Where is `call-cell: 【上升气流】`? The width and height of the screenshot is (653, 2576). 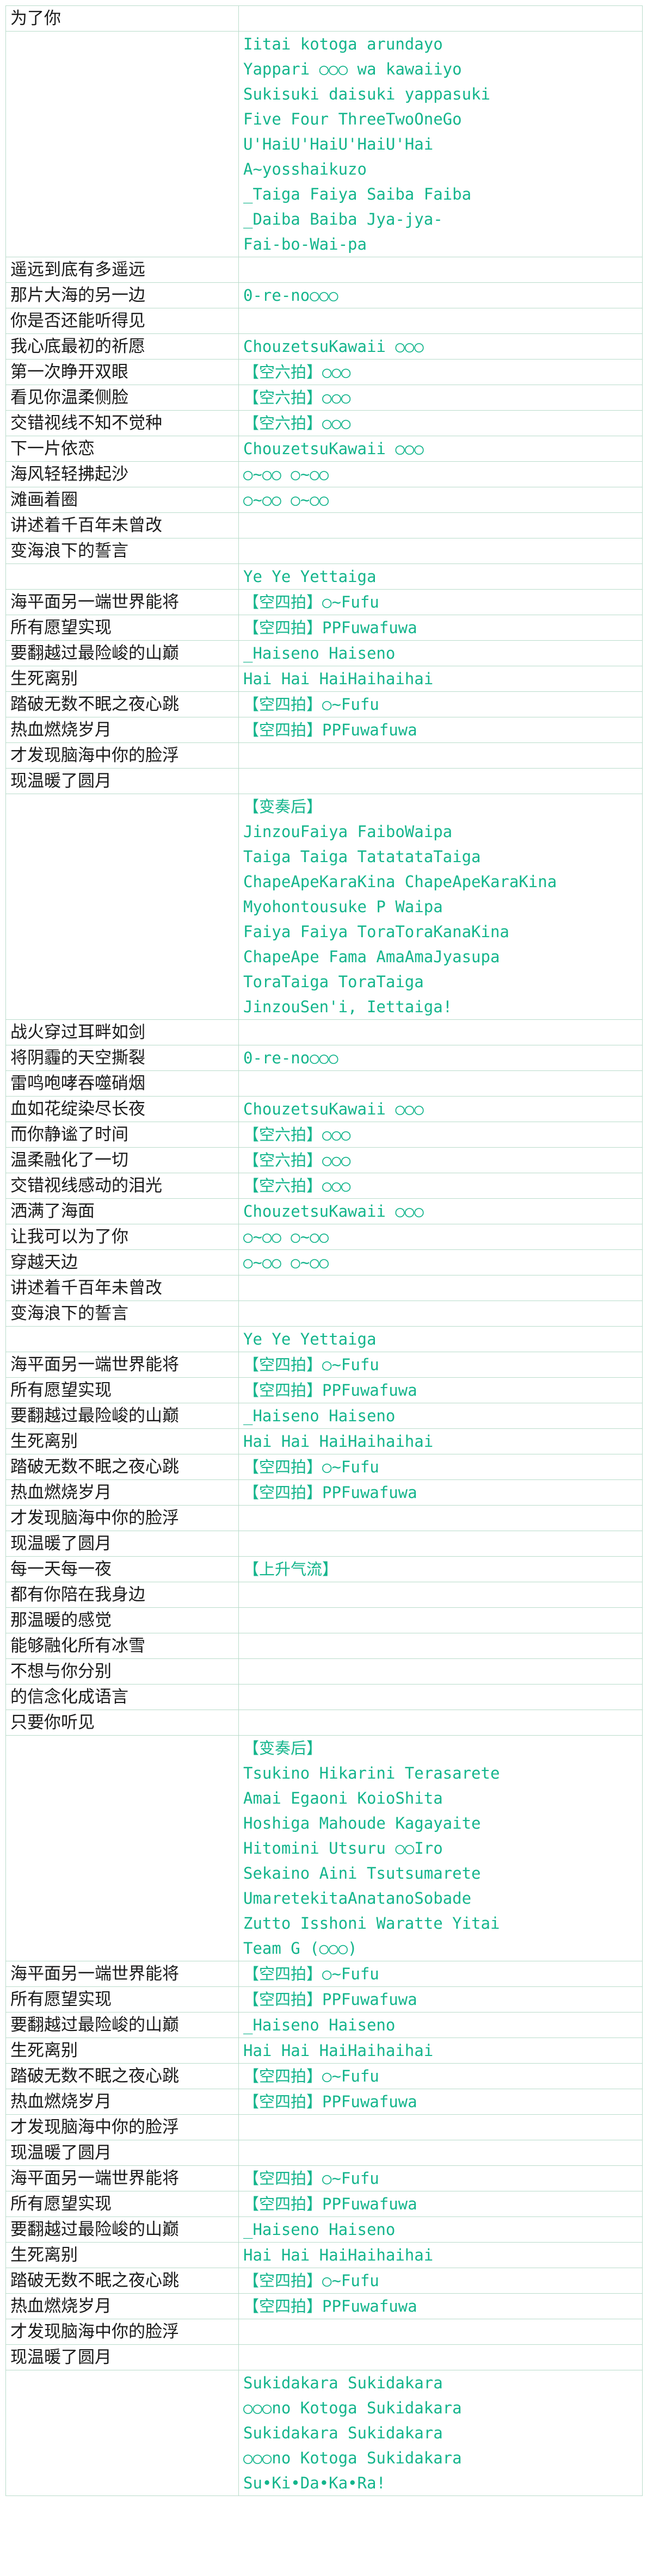
call-cell: 【上升气流】 is located at coordinates (441, 1569).